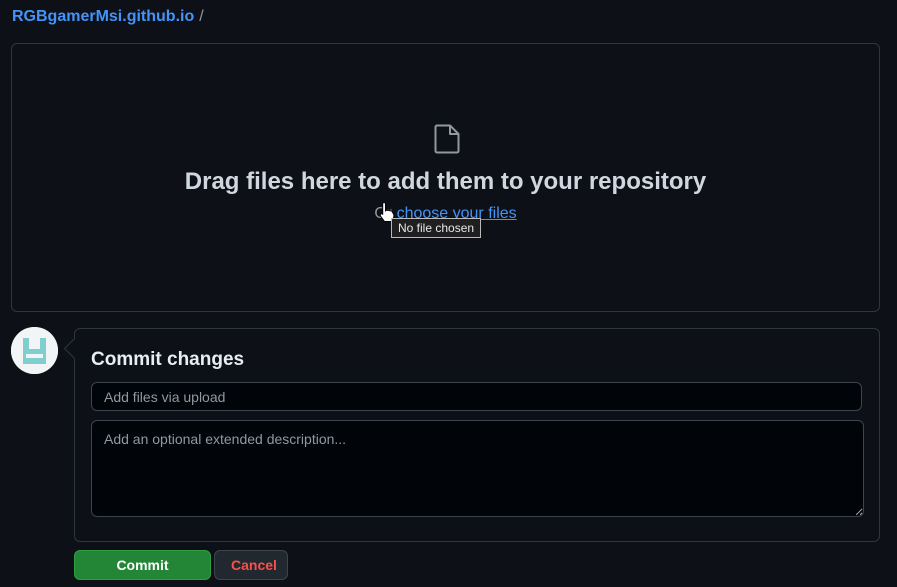 This screenshot has height=587, width=897. I want to click on commit-box-pointer, so click(74, 348).